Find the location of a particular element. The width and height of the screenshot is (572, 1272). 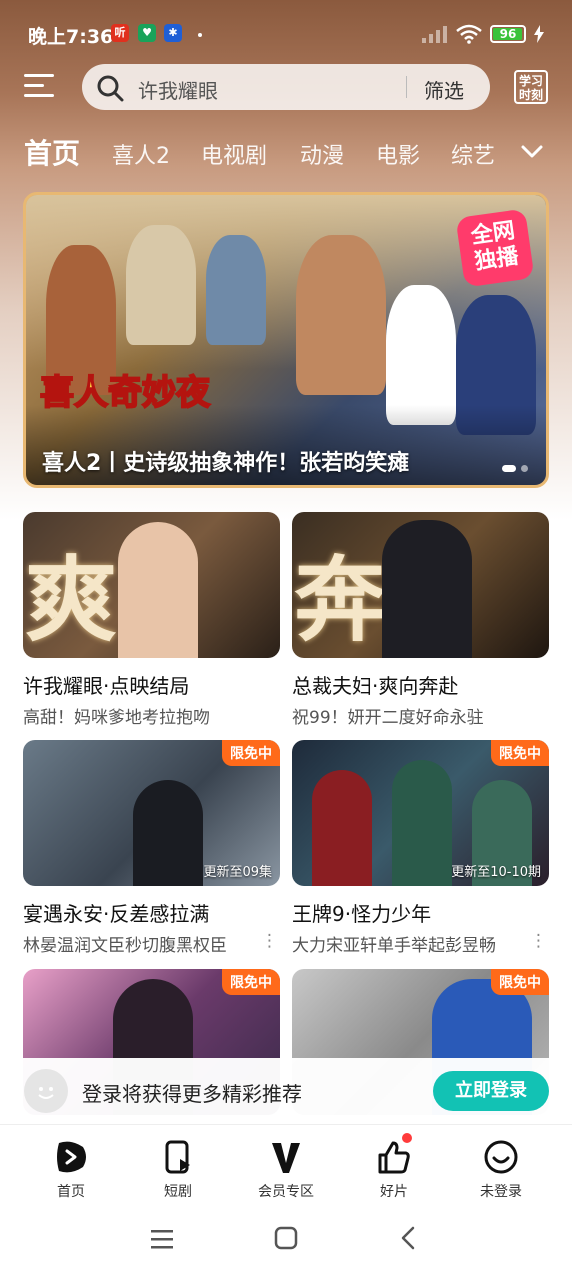

video-card: 爽向 许我耀眼·点映结局 高甜！妈咪爹地考拉抱吻 is located at coordinates (151, 620).